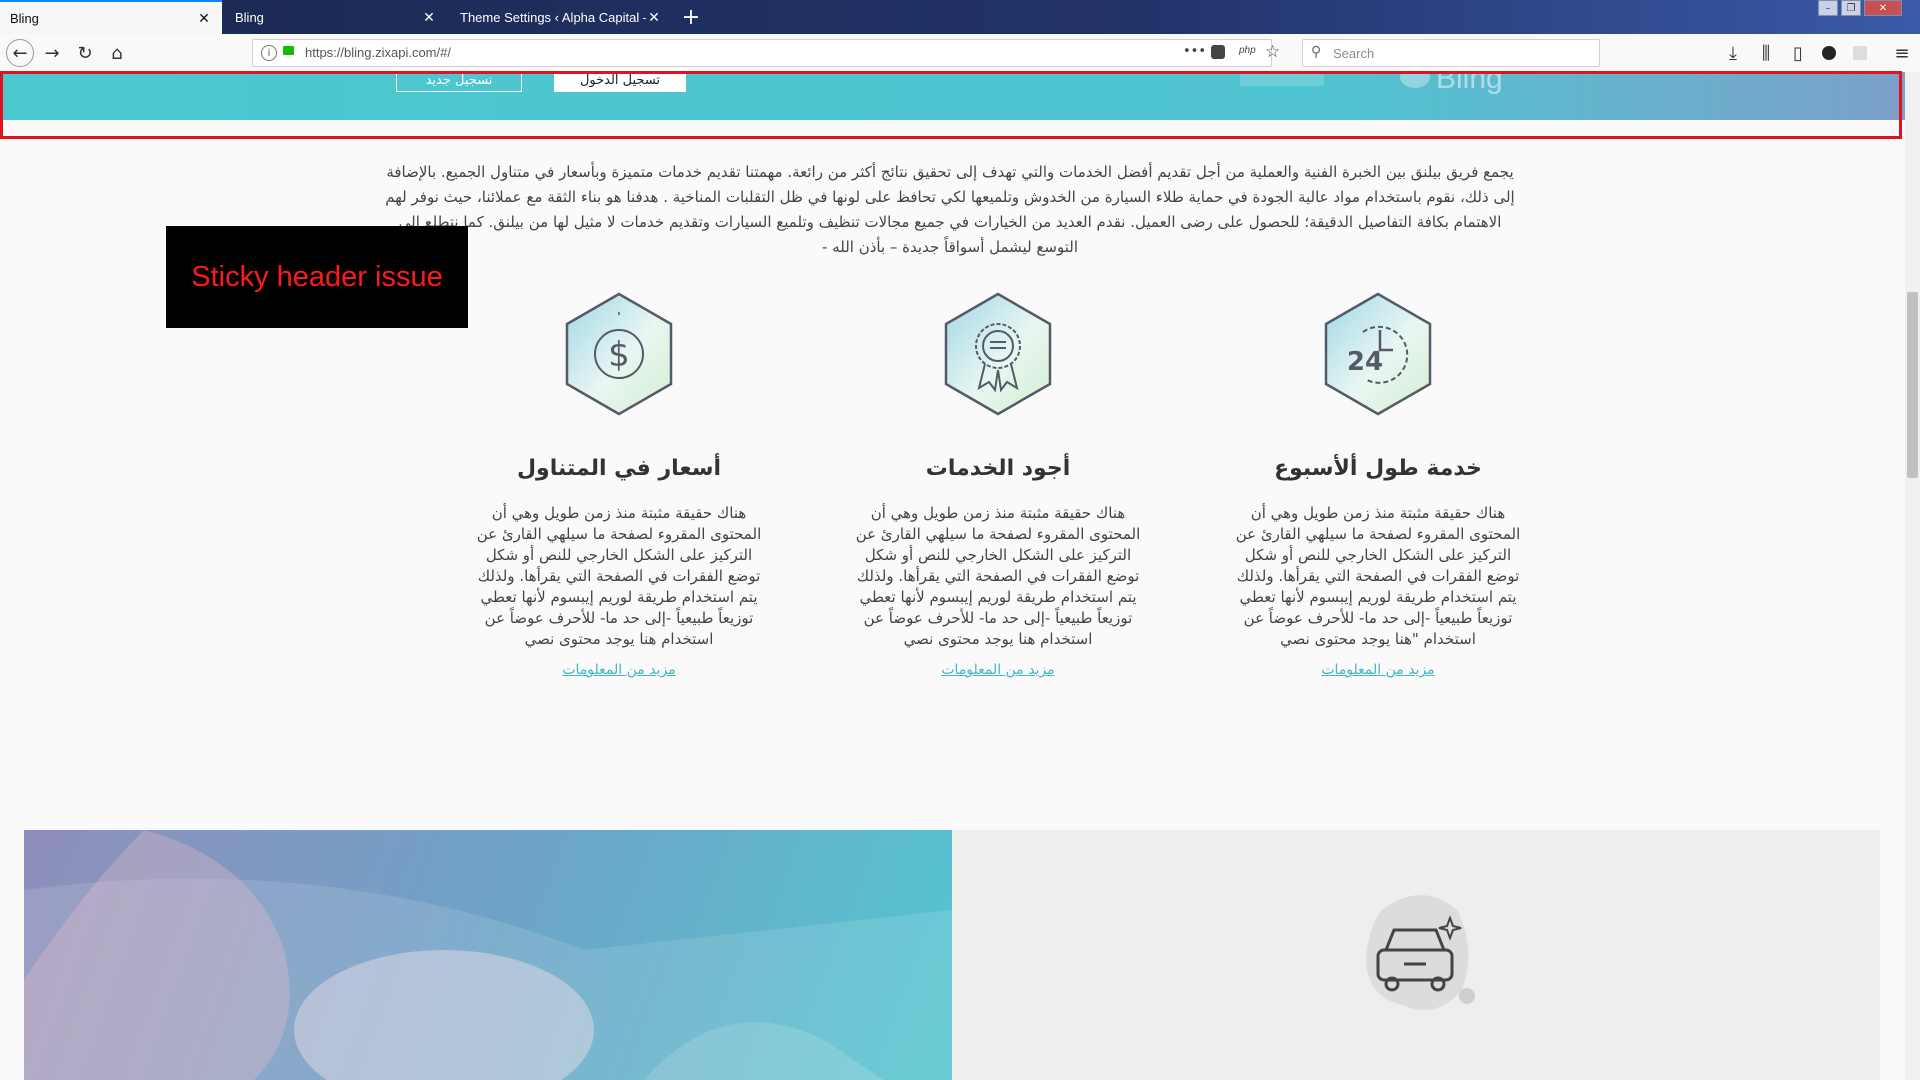 The height and width of the screenshot is (1080, 1920). What do you see at coordinates (619, 468) in the screenshot?
I see `feature-title: أسعار في المتناول` at bounding box center [619, 468].